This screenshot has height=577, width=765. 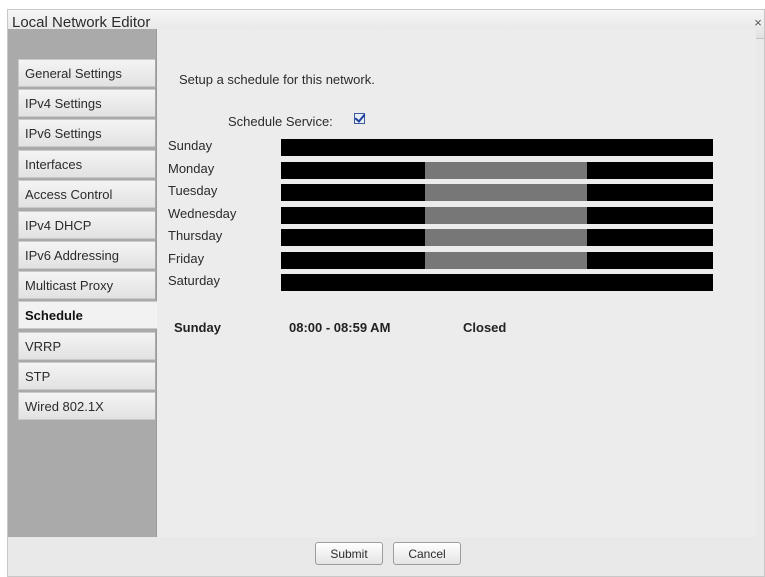 What do you see at coordinates (497, 282) in the screenshot?
I see `day-bar-saturday` at bounding box center [497, 282].